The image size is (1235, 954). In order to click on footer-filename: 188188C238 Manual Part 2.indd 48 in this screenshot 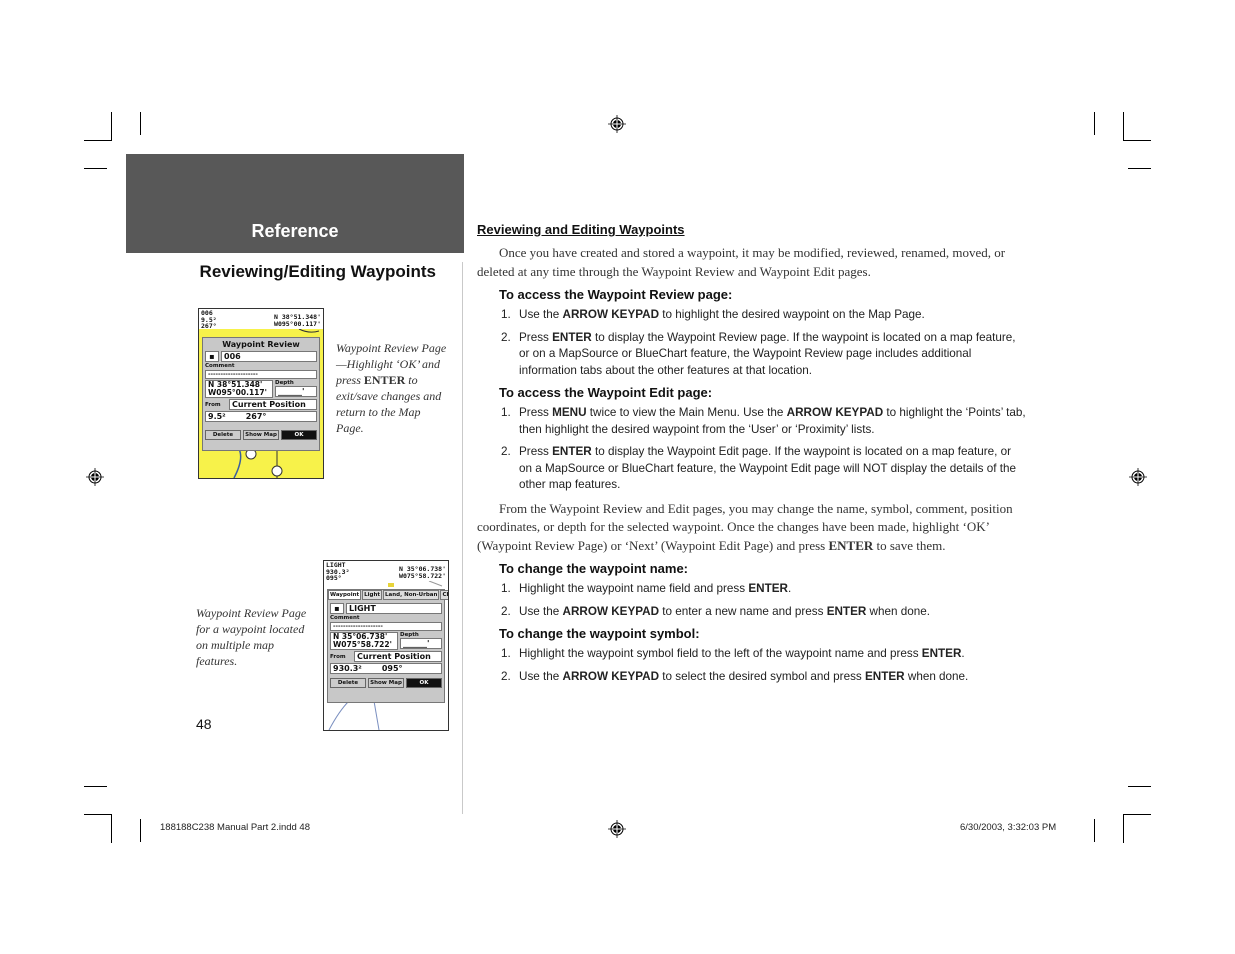, I will do `click(235, 827)`.